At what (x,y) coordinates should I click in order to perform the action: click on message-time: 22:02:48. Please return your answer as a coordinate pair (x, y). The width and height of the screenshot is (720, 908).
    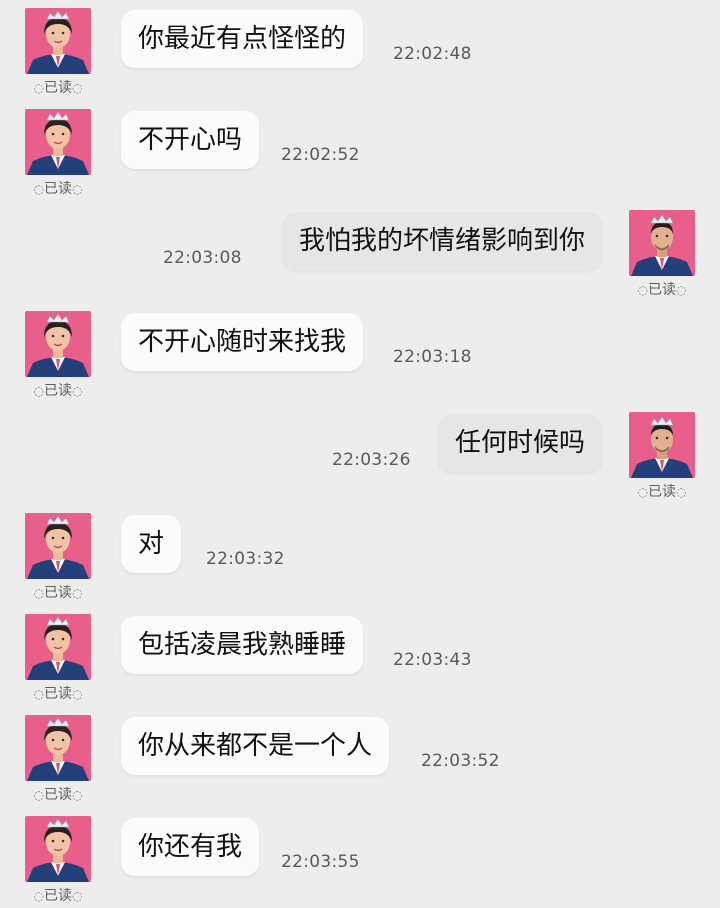
    Looking at the image, I should click on (432, 54).